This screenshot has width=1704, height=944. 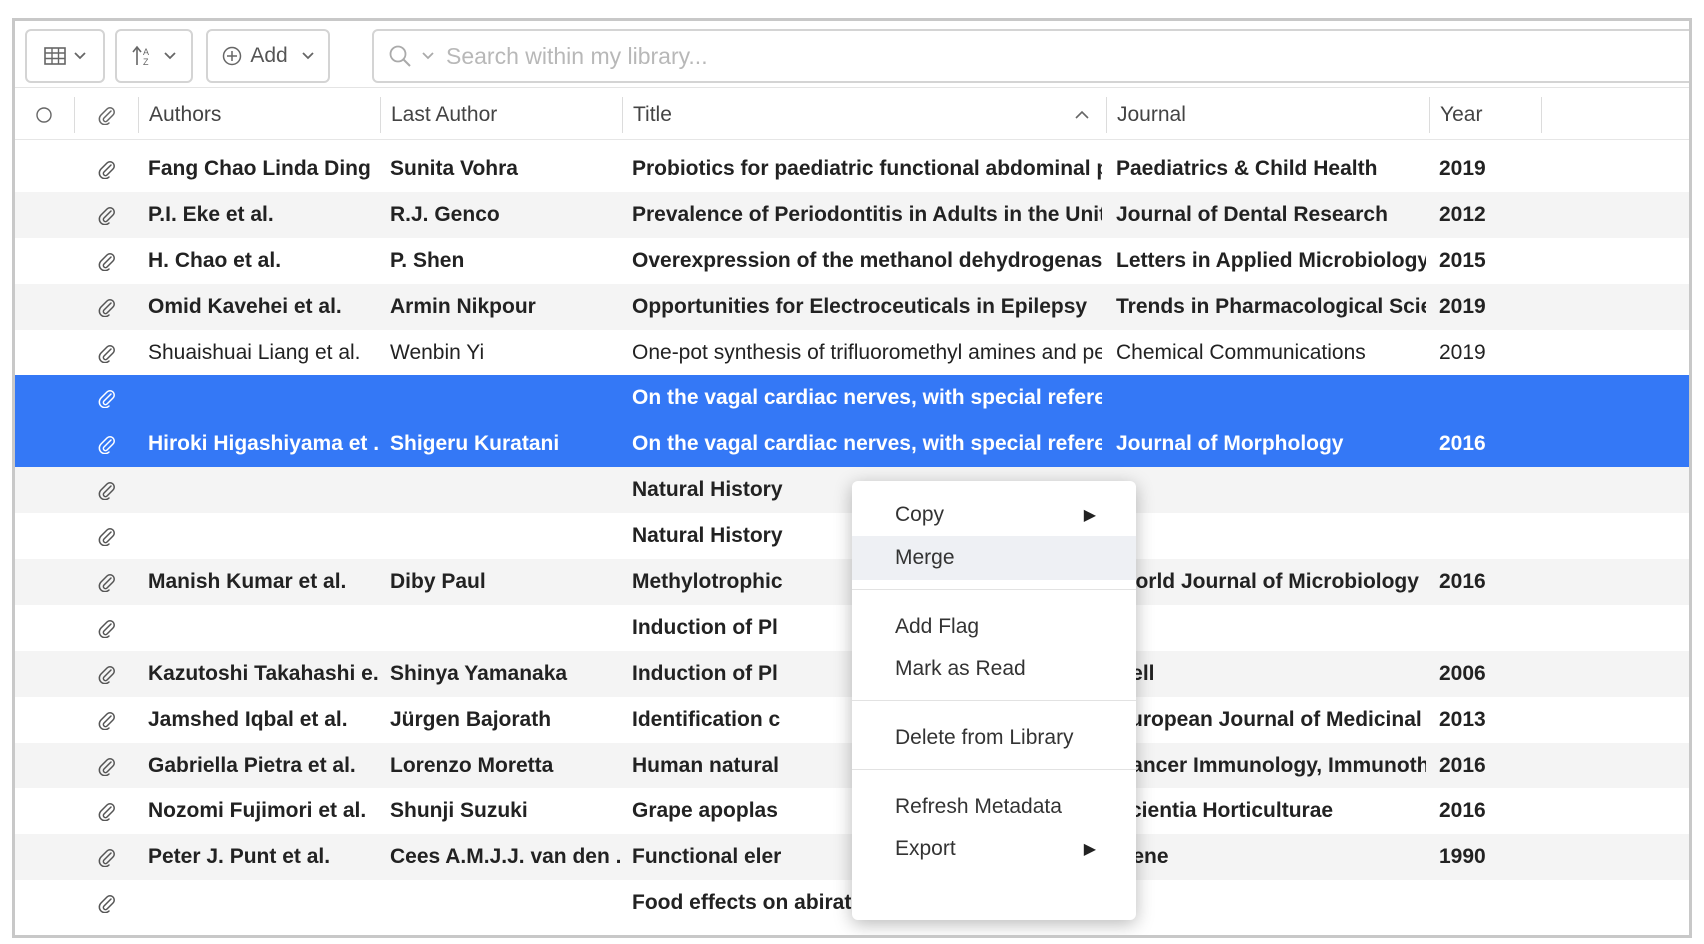 What do you see at coordinates (994, 558) in the screenshot?
I see `menu-item-merge: Merge` at bounding box center [994, 558].